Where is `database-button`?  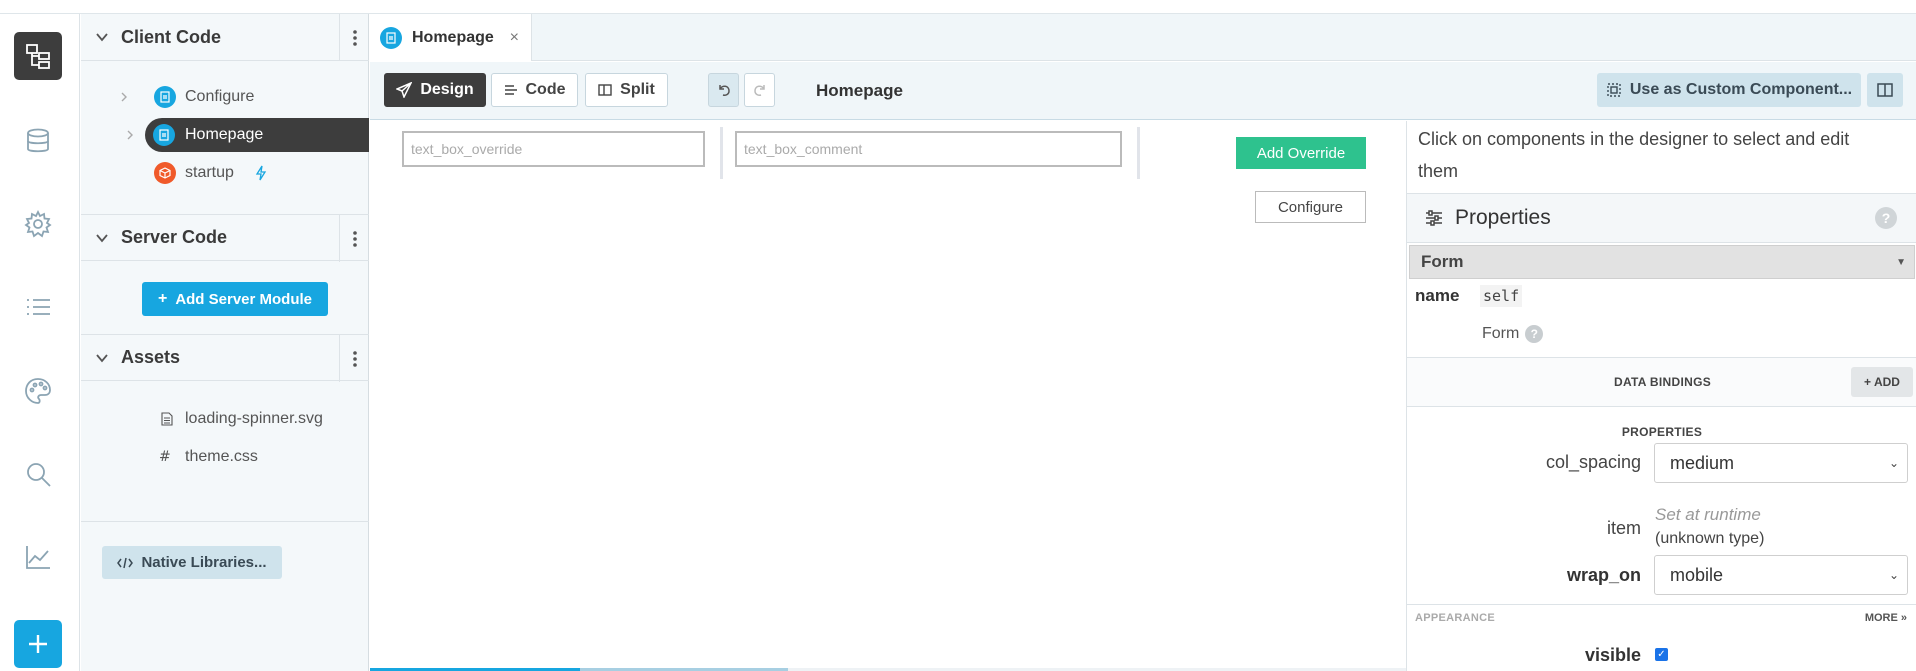 database-button is located at coordinates (38, 141).